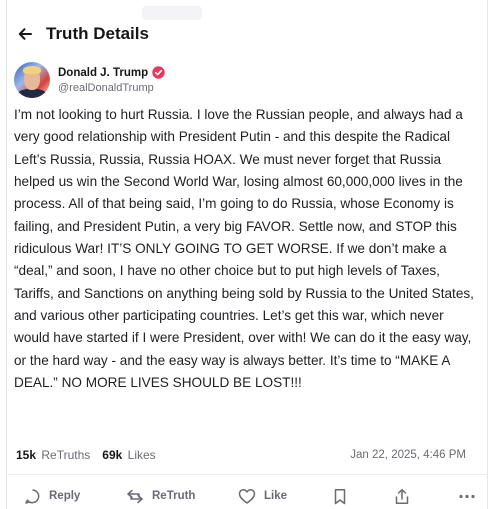 The height and width of the screenshot is (509, 494). I want to click on likes-count: 69k, so click(112, 455).